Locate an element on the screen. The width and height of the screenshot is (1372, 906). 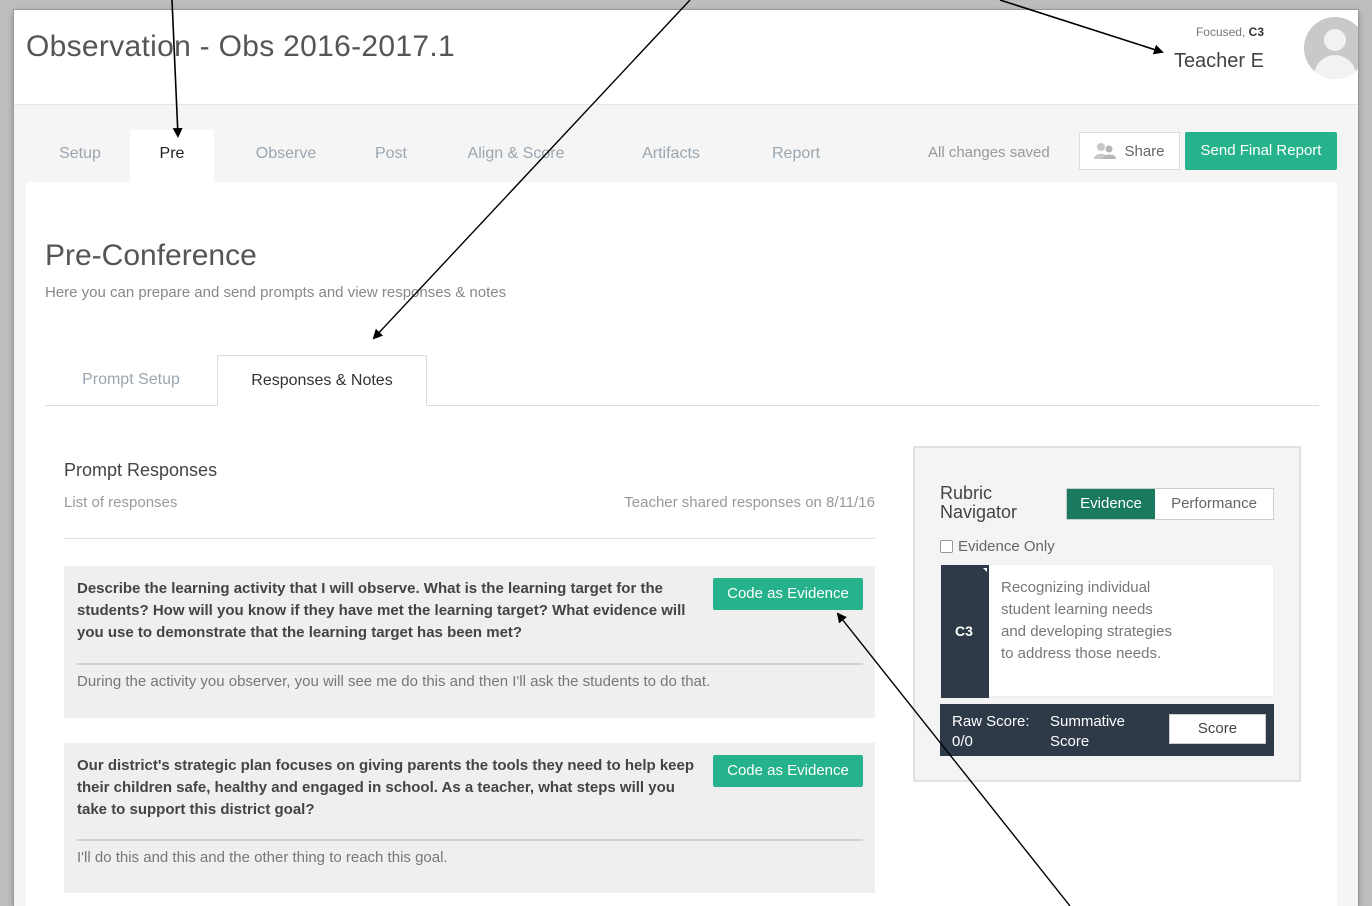
save-status: All changes saved is located at coordinates (989, 152).